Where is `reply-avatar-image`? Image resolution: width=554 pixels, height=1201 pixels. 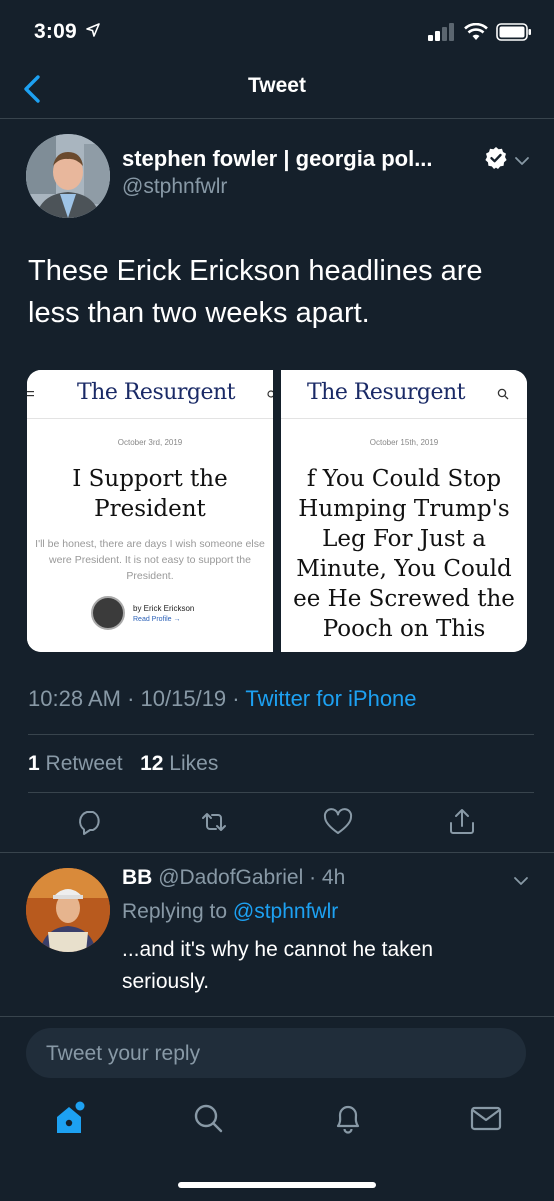
reply-avatar-image is located at coordinates (68, 910).